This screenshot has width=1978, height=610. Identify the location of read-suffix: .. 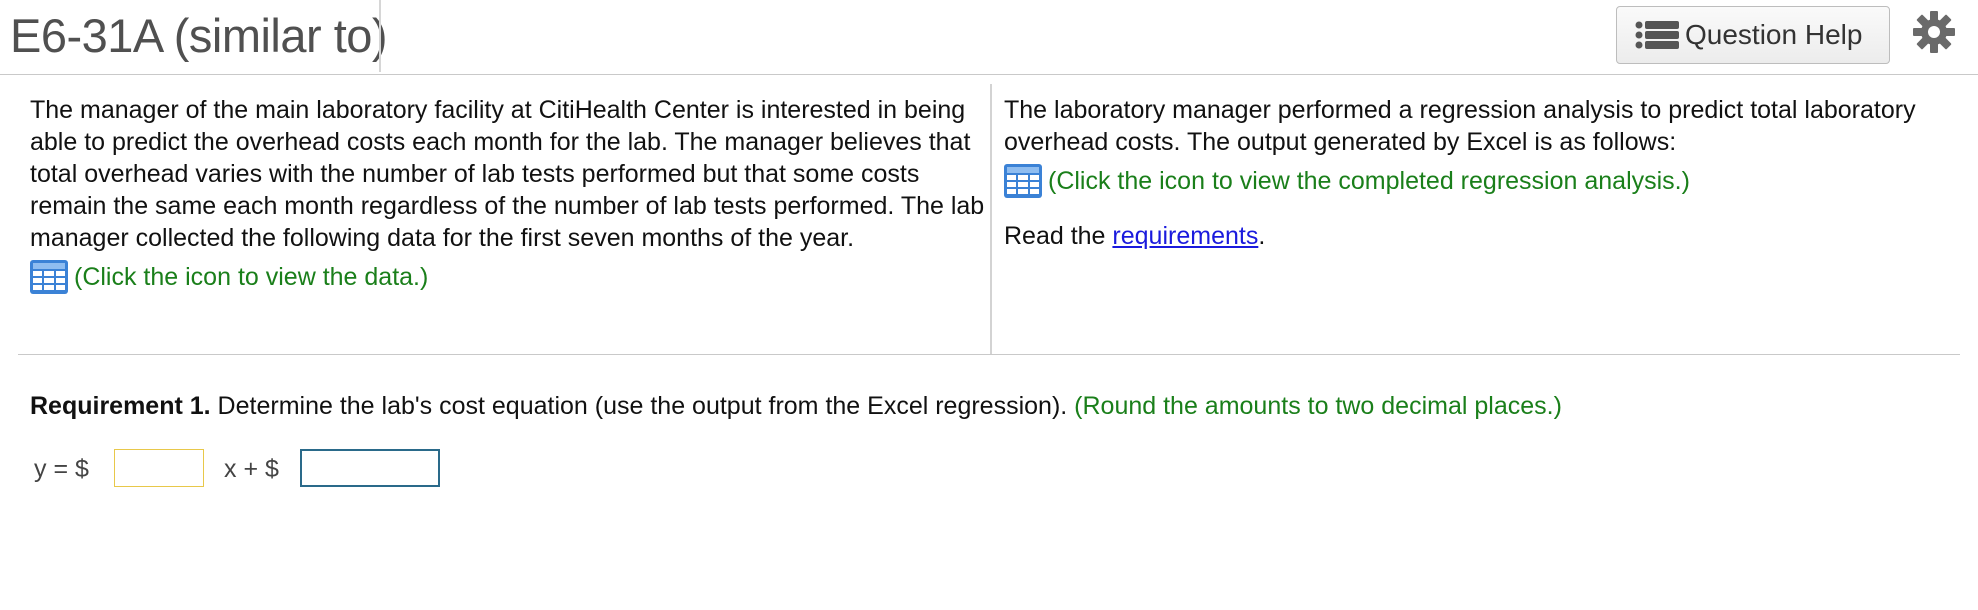
(1262, 236).